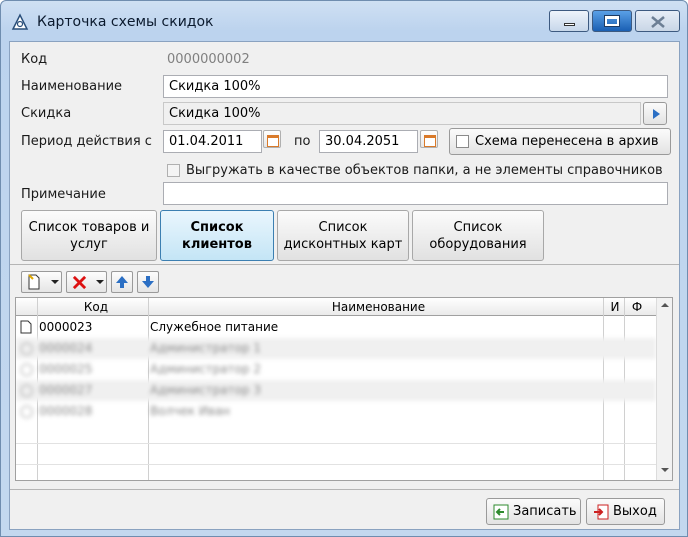 Image resolution: width=688 pixels, height=537 pixels. What do you see at coordinates (26, 327) in the screenshot?
I see `document-icon` at bounding box center [26, 327].